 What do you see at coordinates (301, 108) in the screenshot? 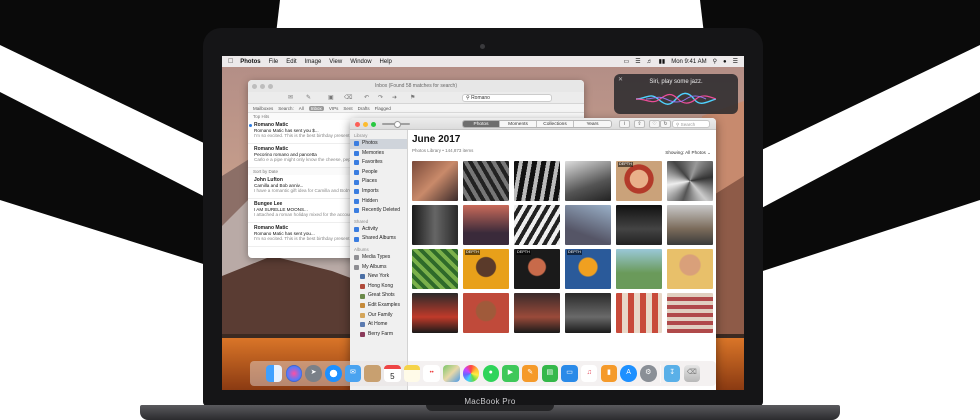
I see `filter-all: All` at bounding box center [301, 108].